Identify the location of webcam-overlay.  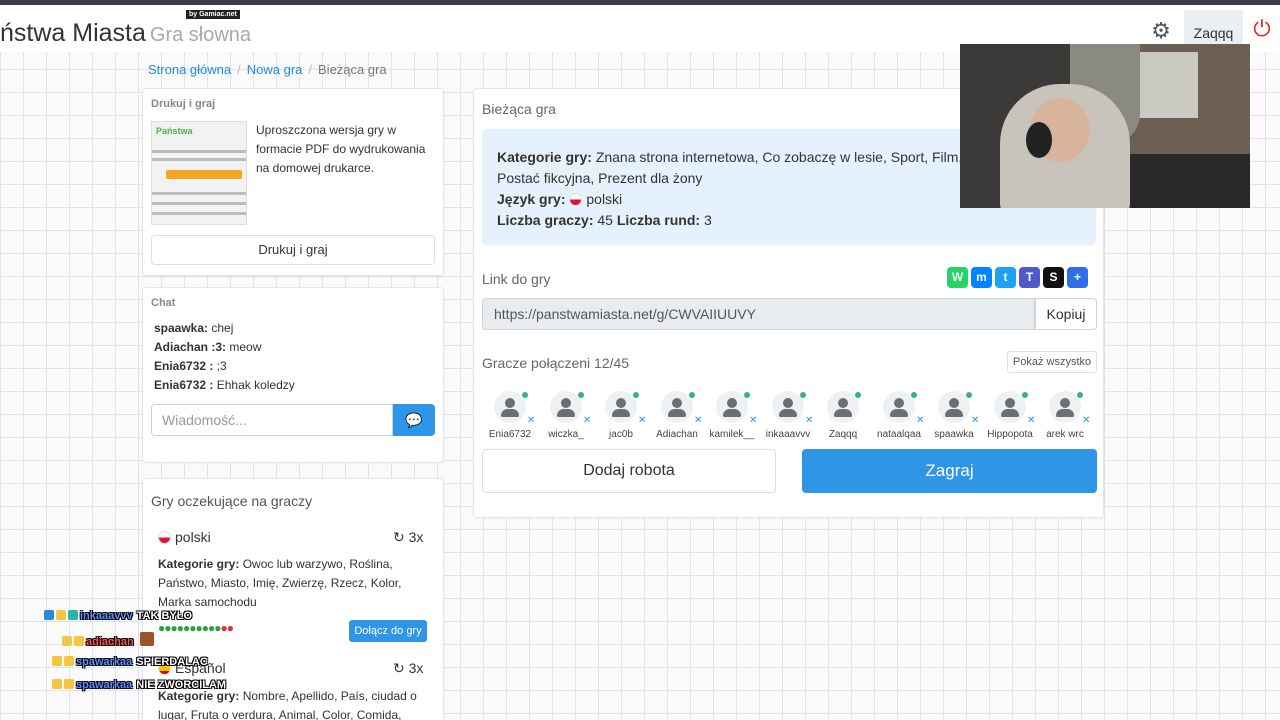
(1105, 126).